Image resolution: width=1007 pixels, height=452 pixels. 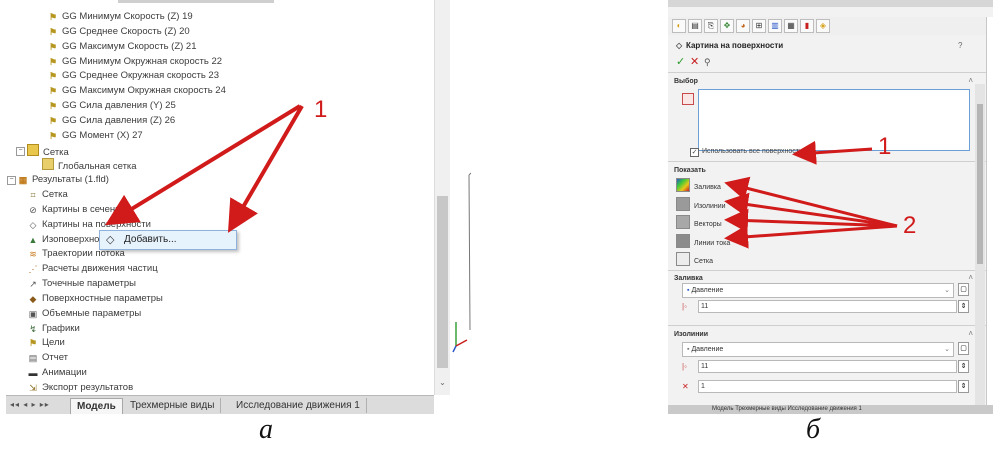 I want to click on caption-a: а, so click(x=266, y=429).